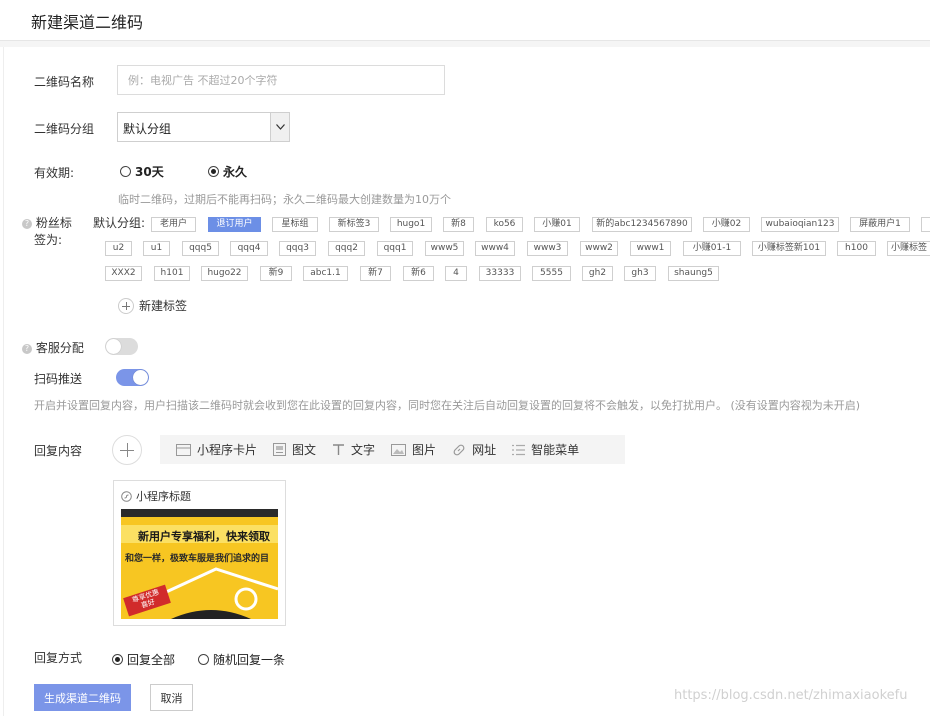 This screenshot has height=716, width=930. I want to click on tag-item: 新6, so click(418, 273).